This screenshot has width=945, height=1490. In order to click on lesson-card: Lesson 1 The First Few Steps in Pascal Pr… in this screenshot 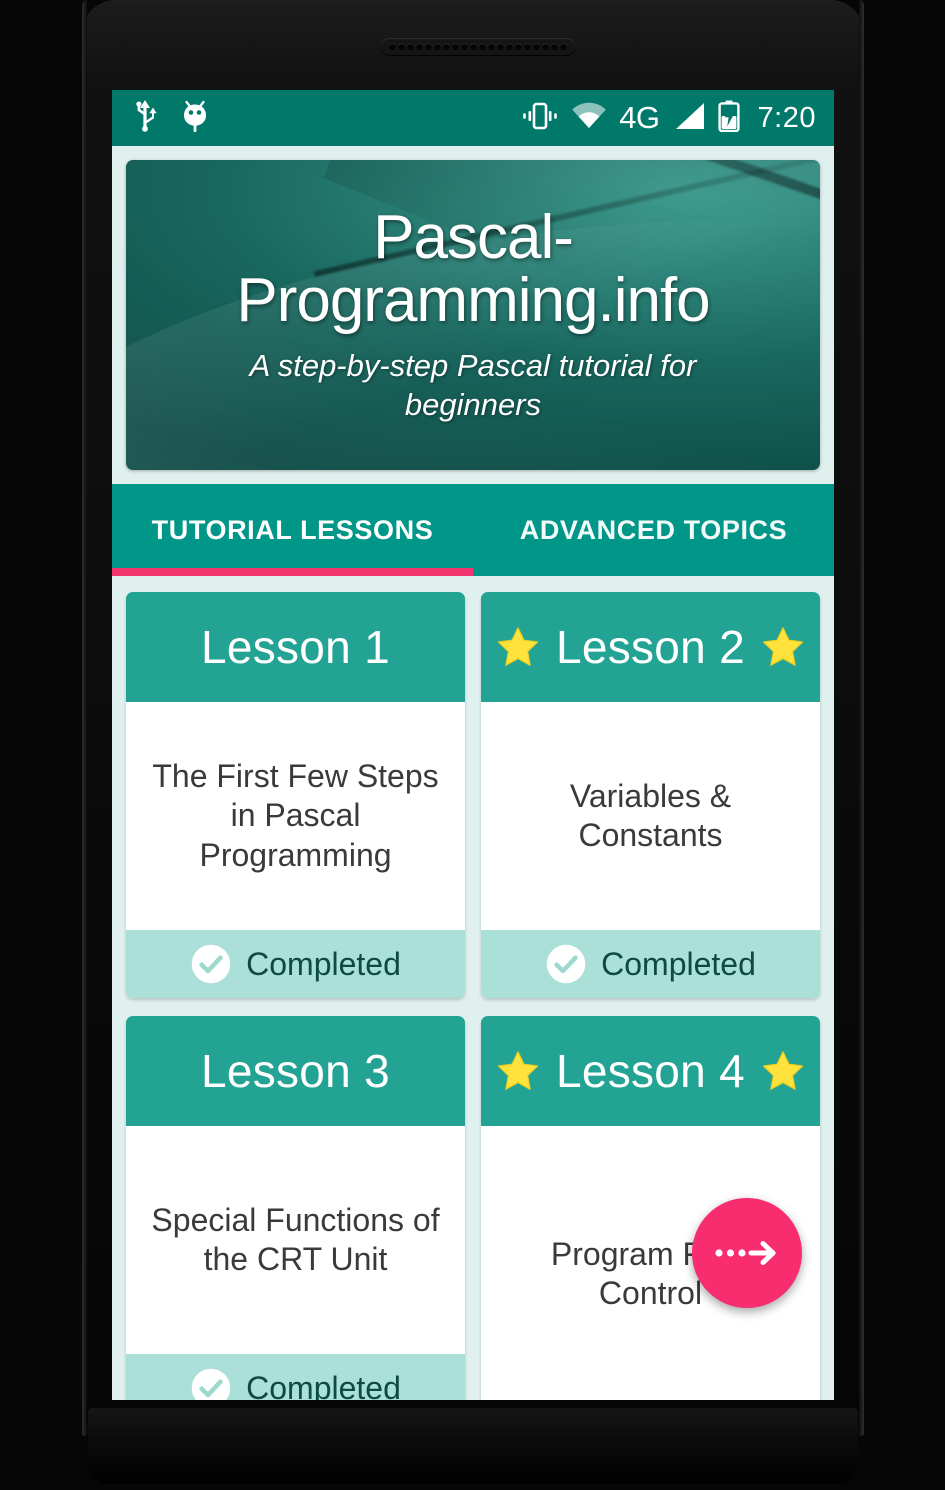, I will do `click(295, 795)`.